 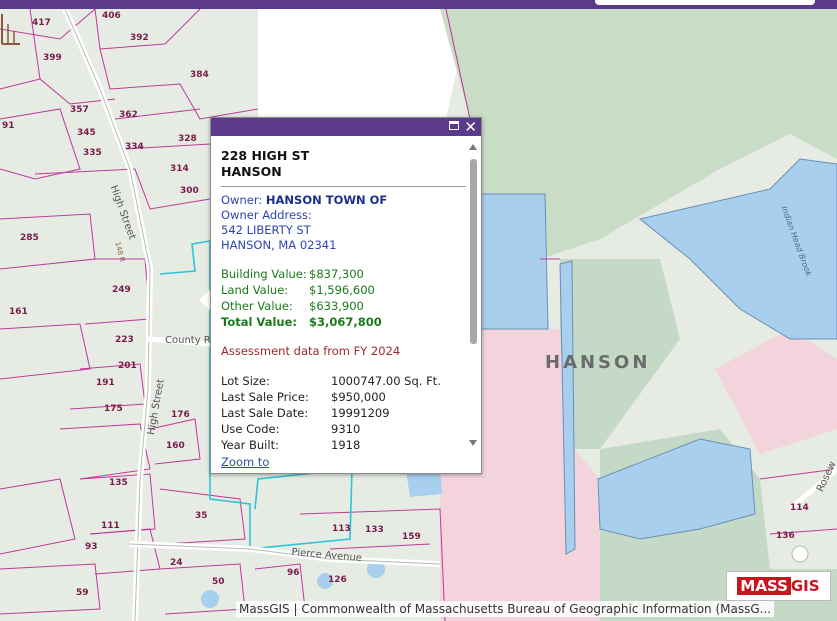 I want to click on parcel-label: 133, so click(x=374, y=530).